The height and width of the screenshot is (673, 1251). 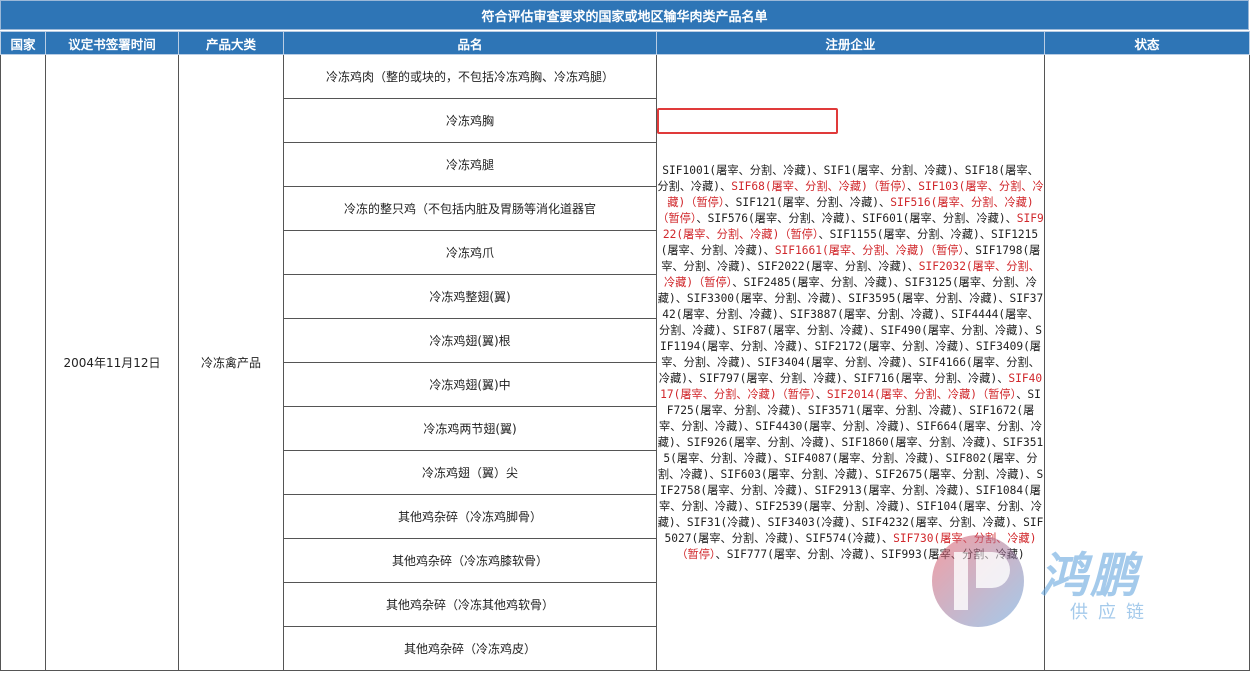 What do you see at coordinates (470, 43) in the screenshot?
I see `header-product: 品名` at bounding box center [470, 43].